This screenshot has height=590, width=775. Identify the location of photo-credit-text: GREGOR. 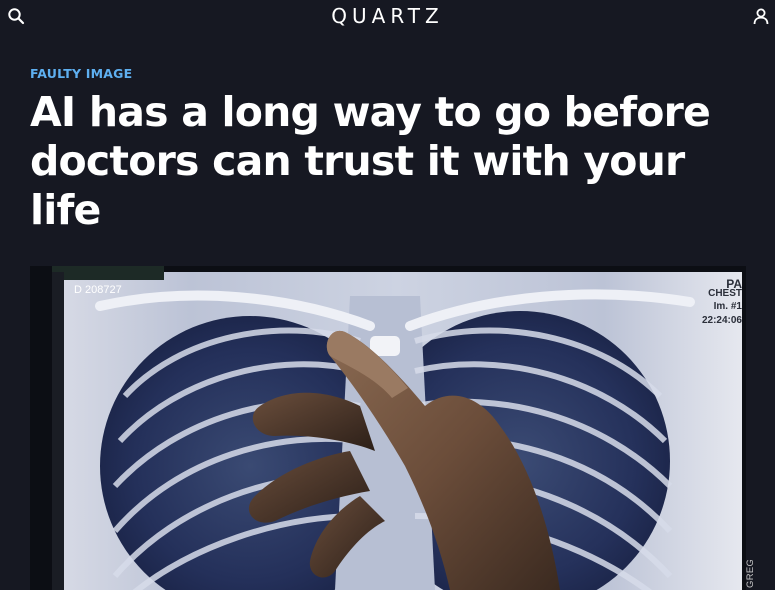
(750, 574).